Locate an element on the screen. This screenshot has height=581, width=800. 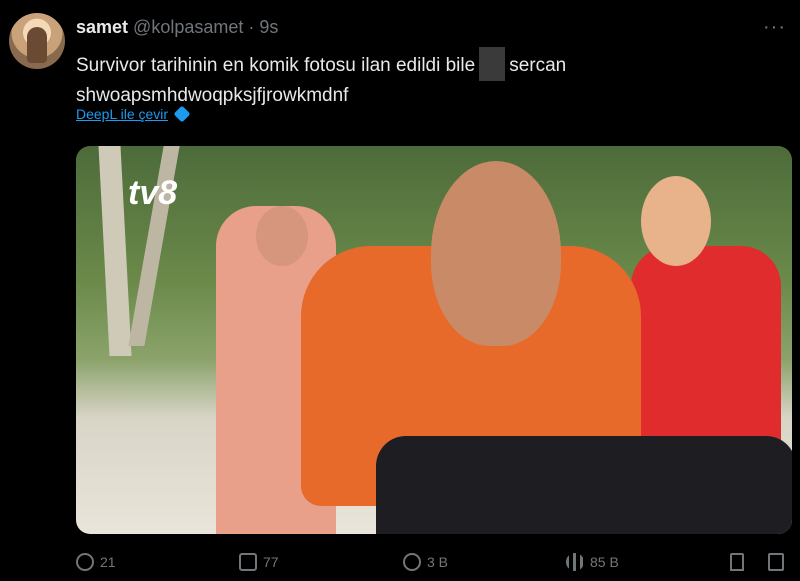
avatar is located at coordinates (37, 41).